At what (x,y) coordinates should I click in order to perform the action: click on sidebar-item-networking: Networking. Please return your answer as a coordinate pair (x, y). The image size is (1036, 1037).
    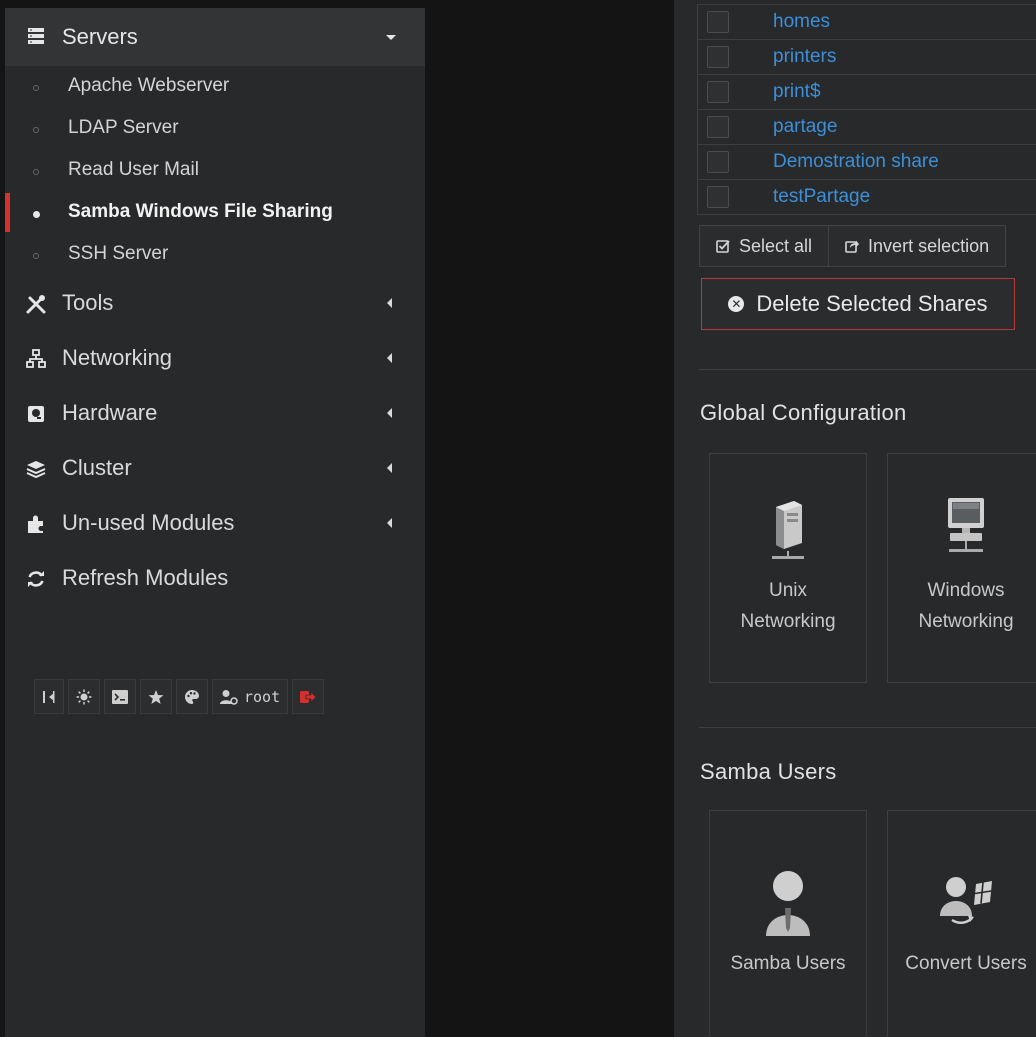
    Looking at the image, I should click on (215, 359).